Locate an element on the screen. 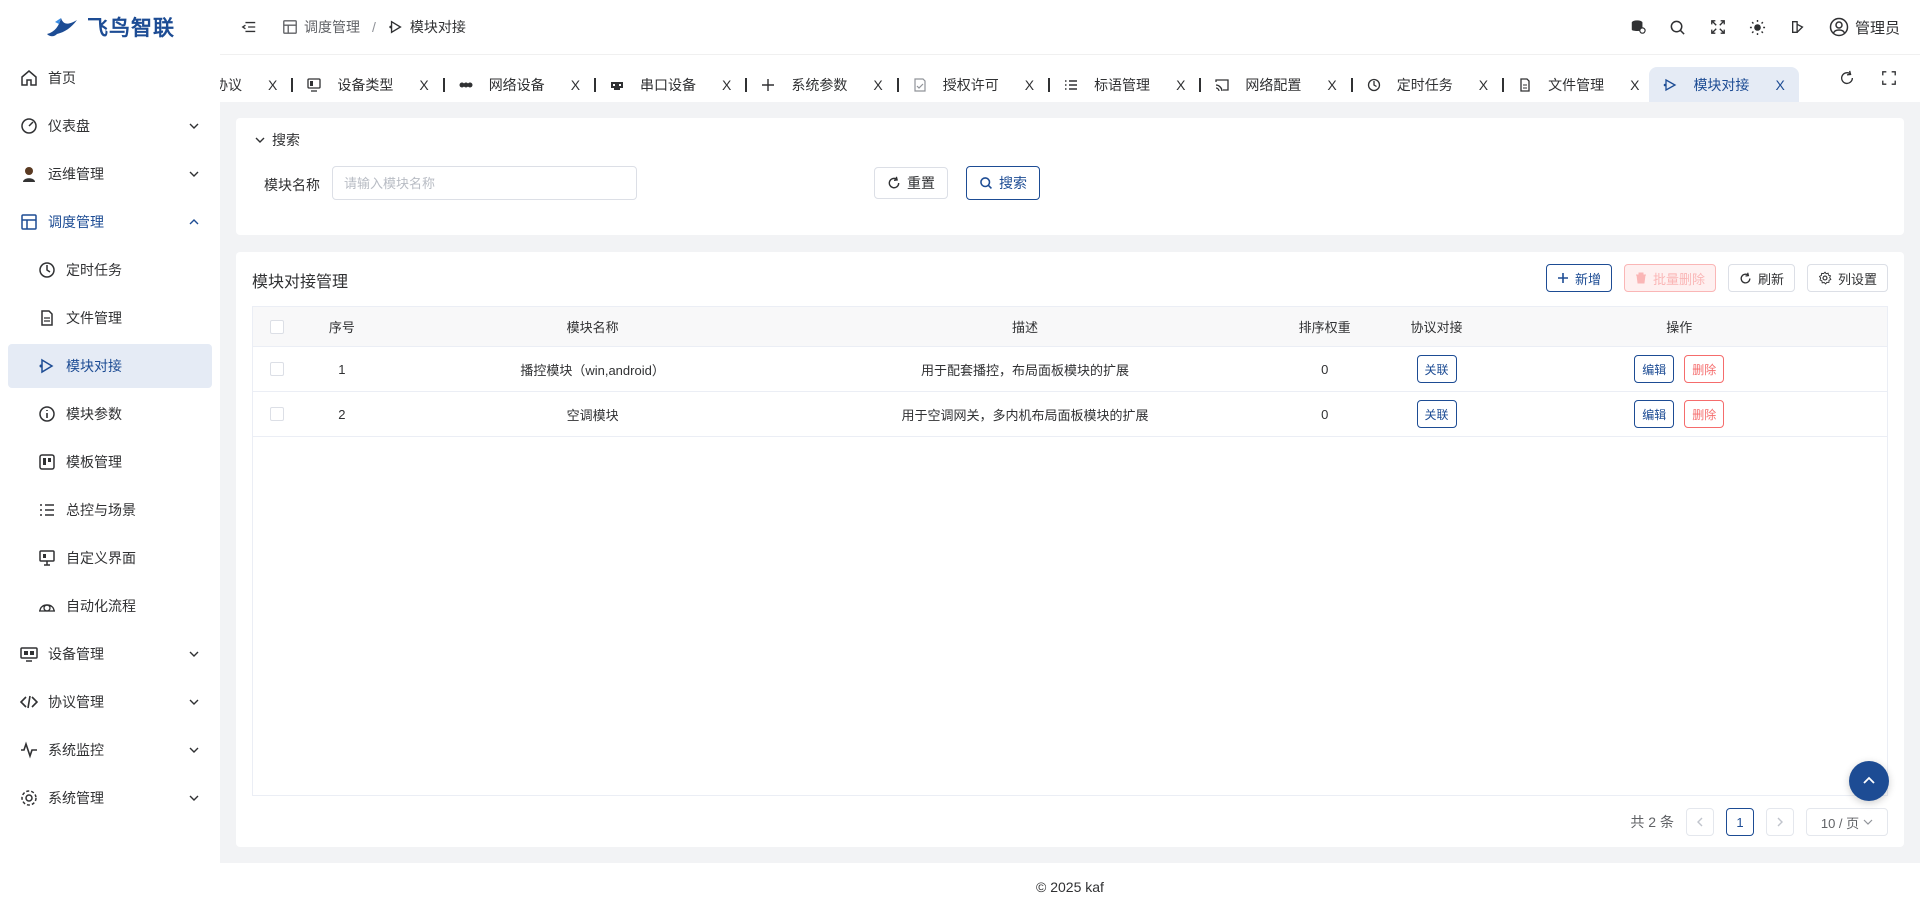  tab-network-devices: 网络设备 X is located at coordinates (519, 84).